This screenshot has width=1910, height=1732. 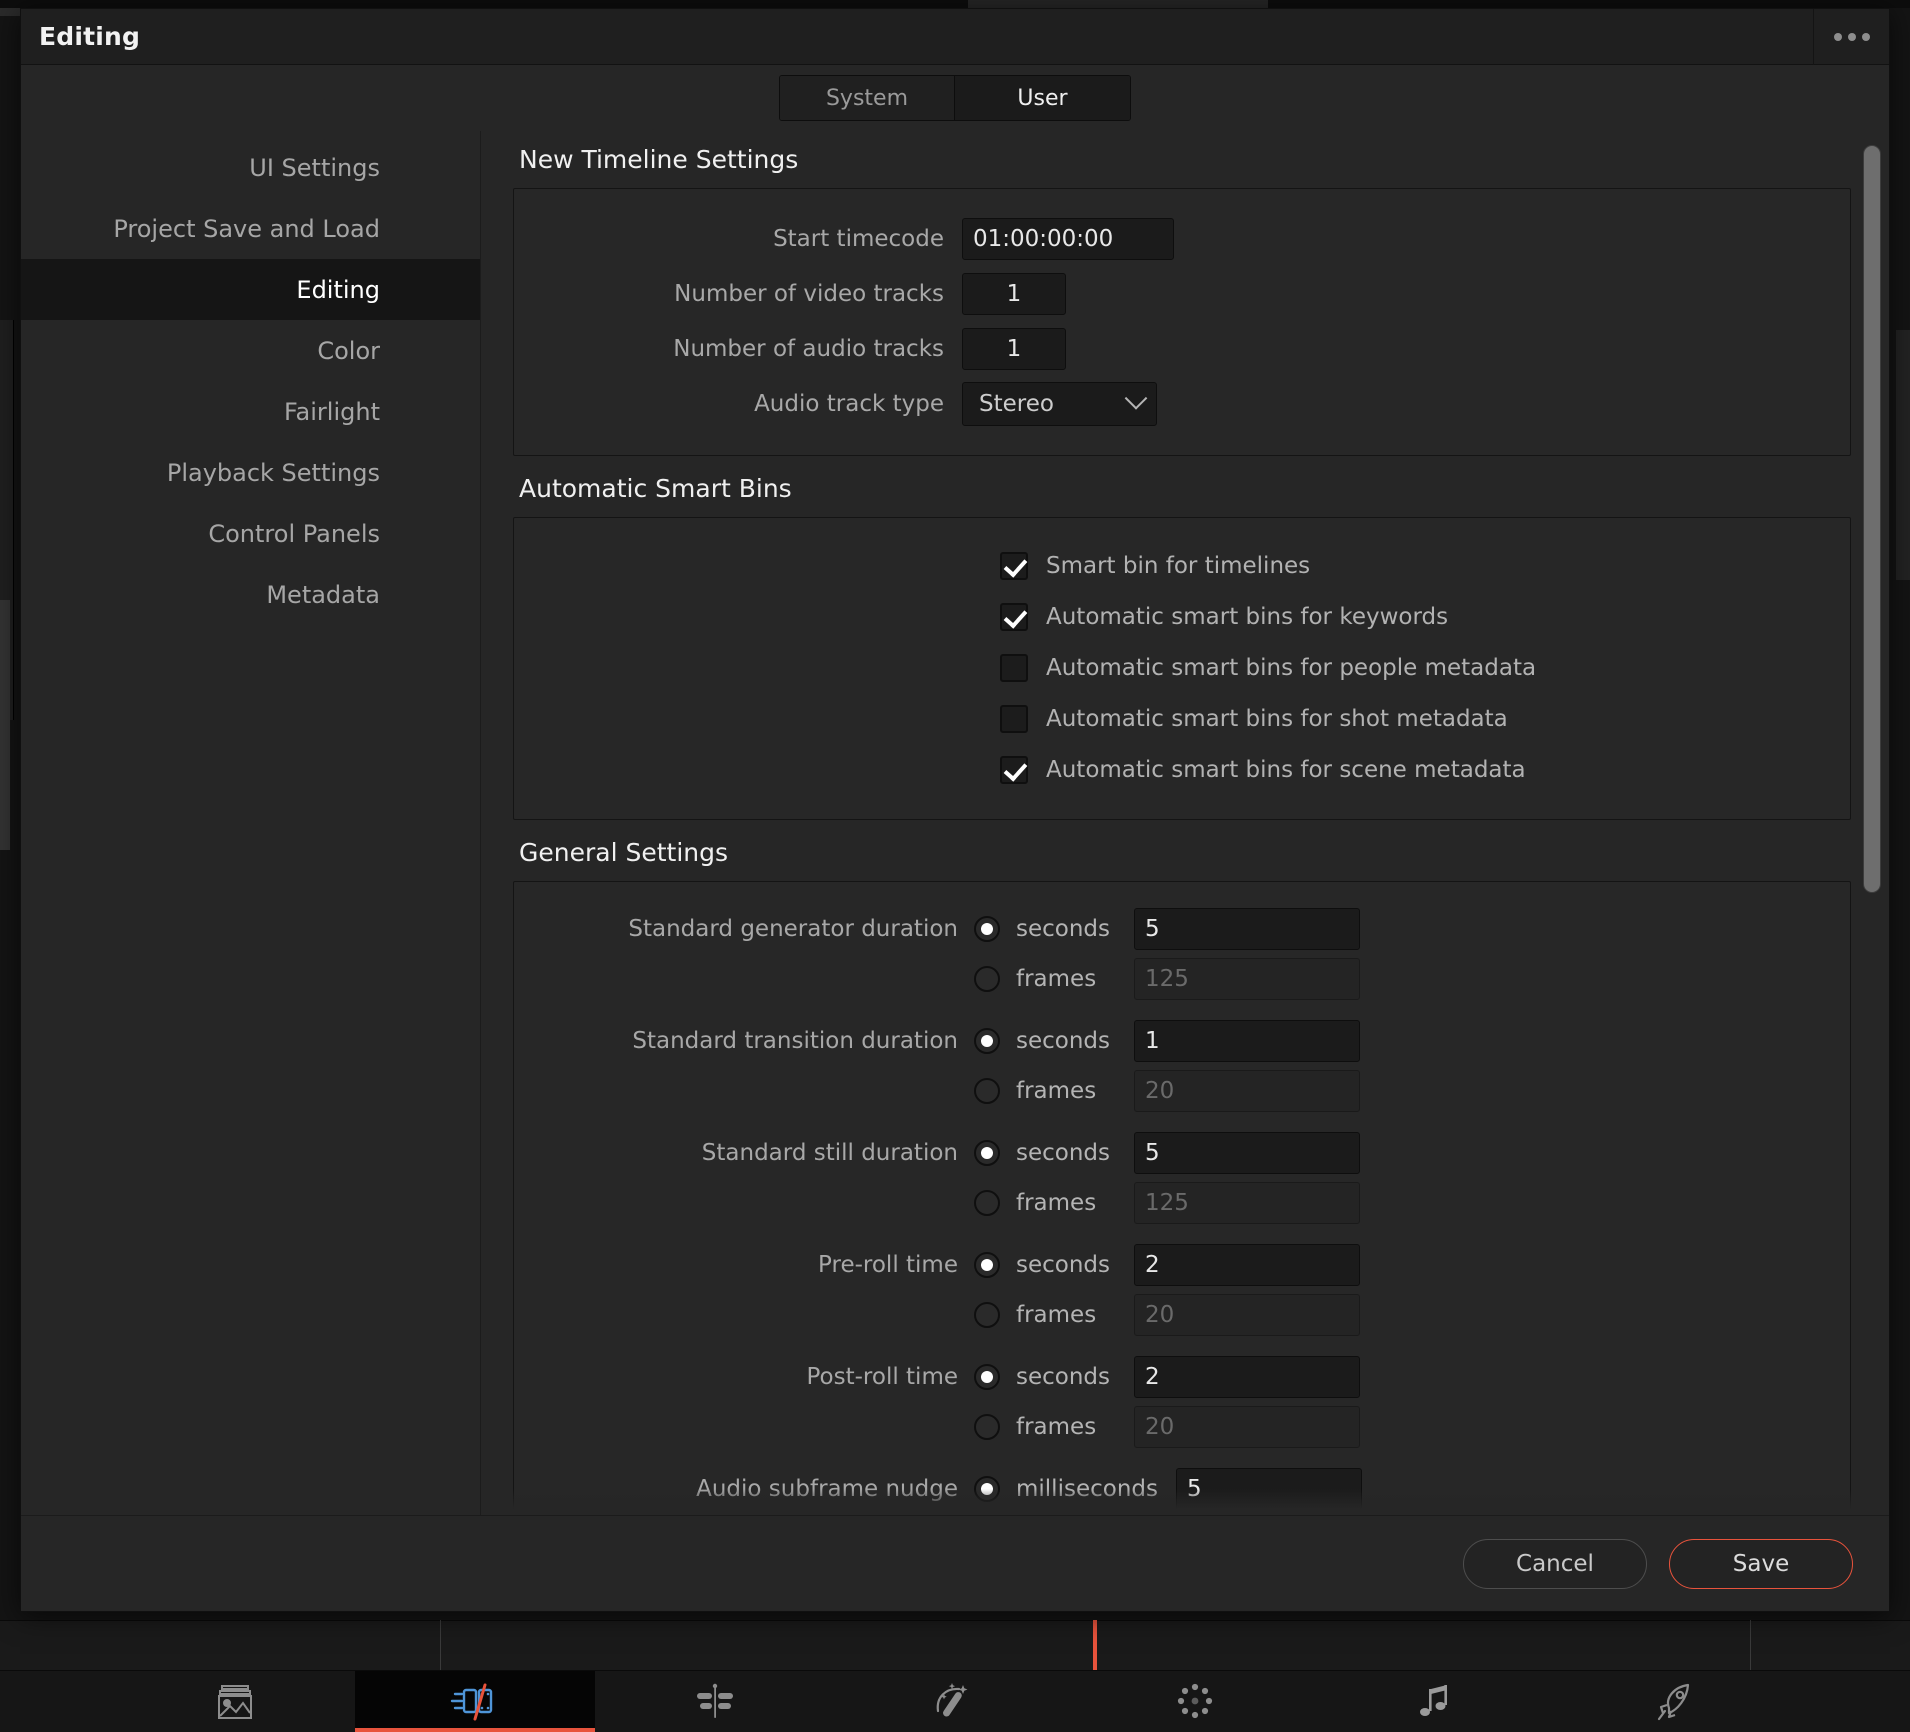 What do you see at coordinates (1014, 718) in the screenshot?
I see `checkbox-smart-bins-shot-metadata` at bounding box center [1014, 718].